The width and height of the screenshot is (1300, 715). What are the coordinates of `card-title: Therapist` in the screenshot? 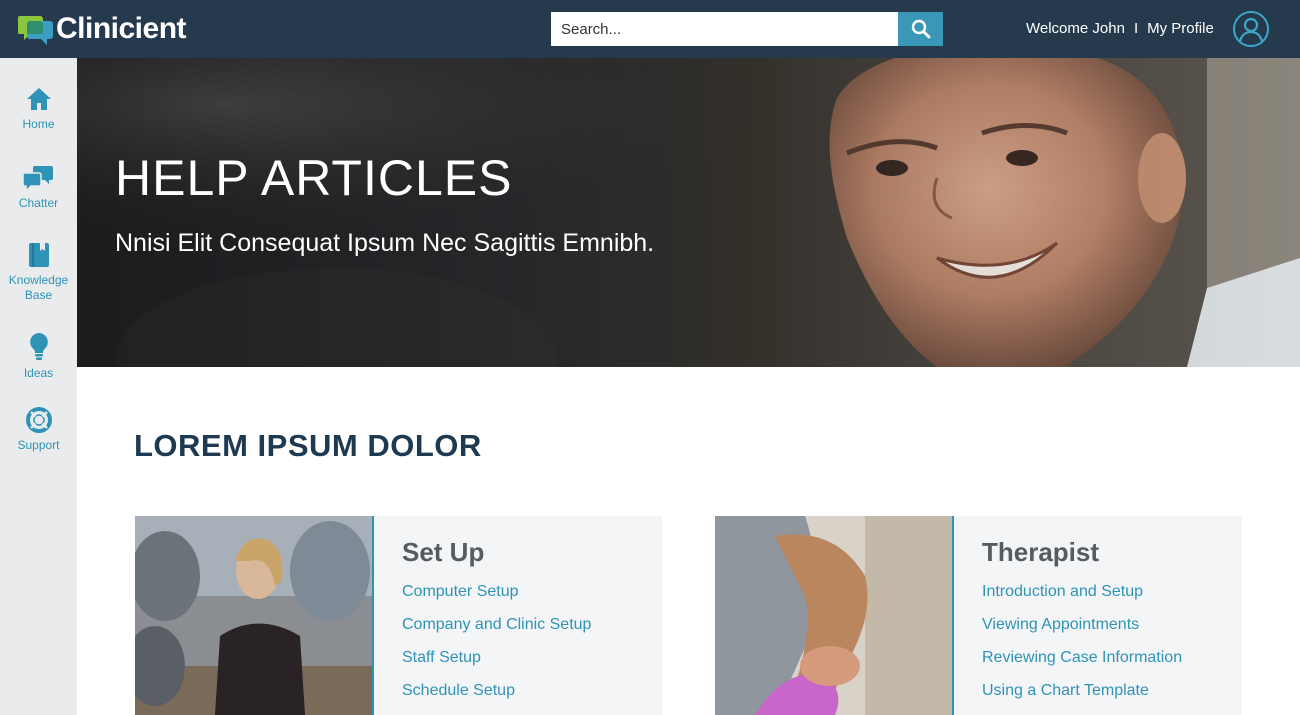 It's located at (1041, 552).